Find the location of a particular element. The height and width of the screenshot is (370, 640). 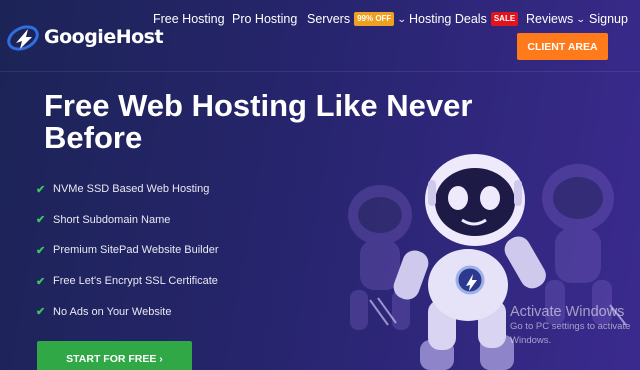

nav-pro-hosting: Pro Hosting is located at coordinates (264, 19).